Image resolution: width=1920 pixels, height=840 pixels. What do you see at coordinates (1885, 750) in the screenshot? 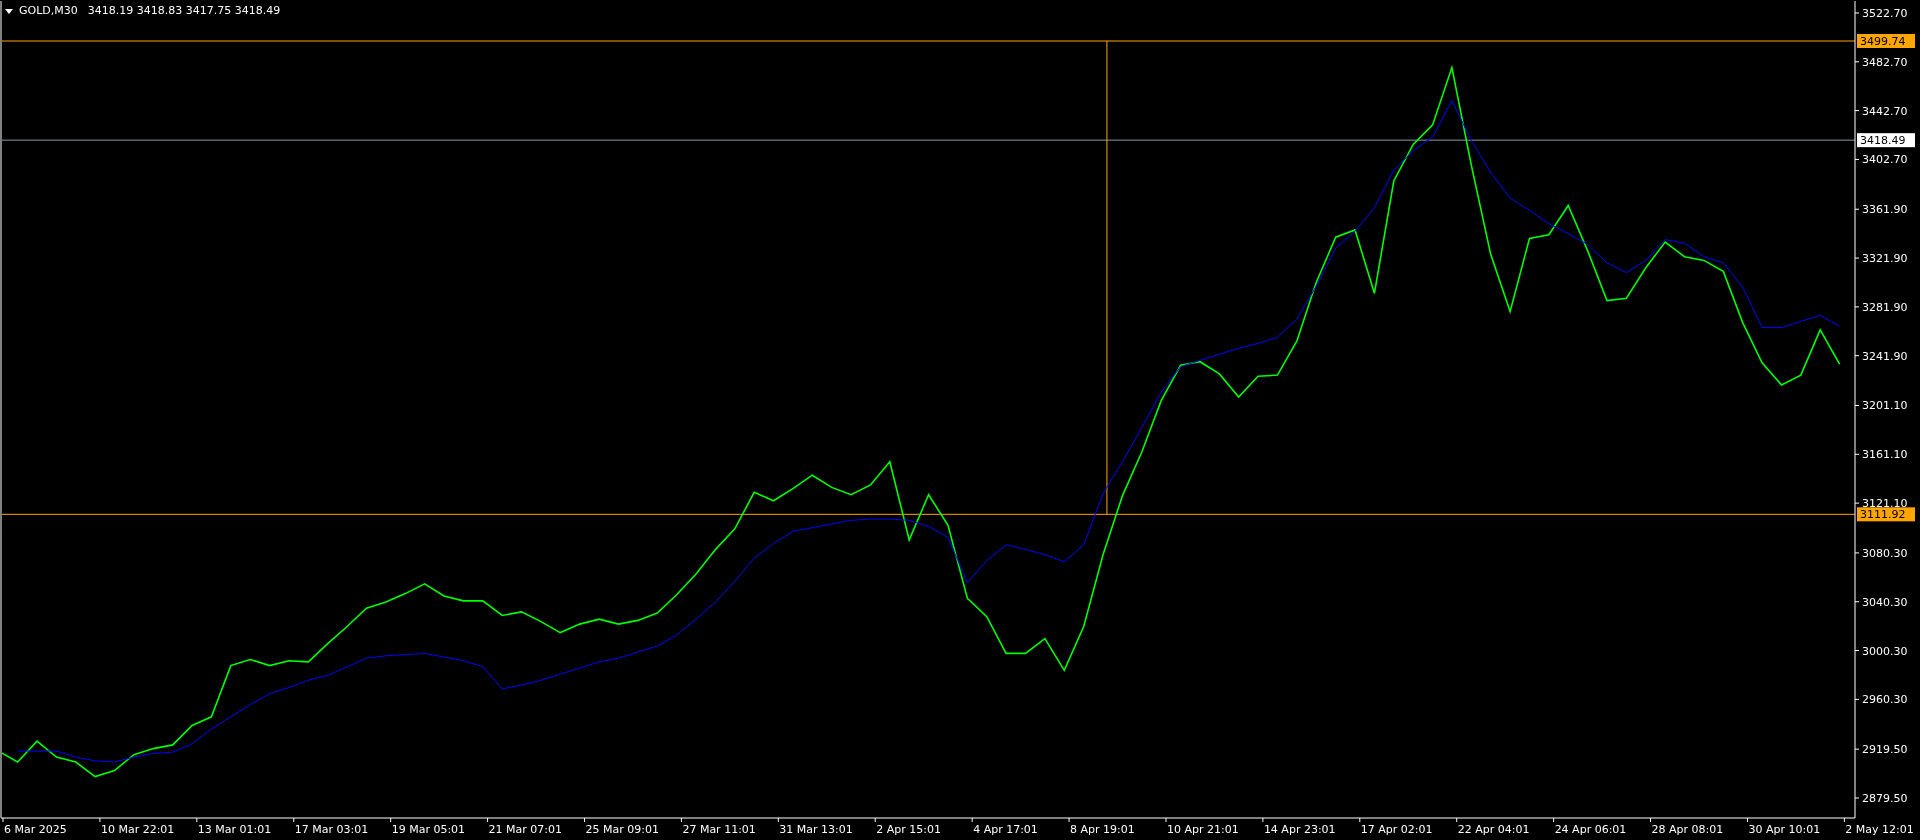
I see `price-axis-label: 2919.50` at bounding box center [1885, 750].